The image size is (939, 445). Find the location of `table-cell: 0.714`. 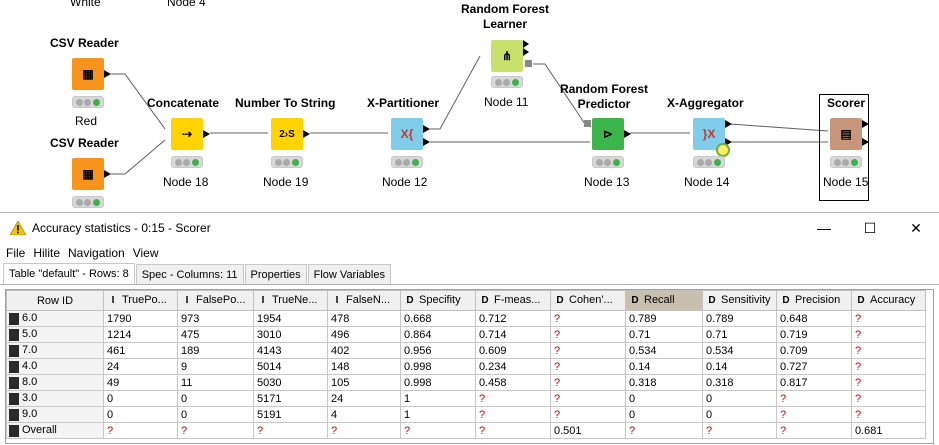

table-cell: 0.714 is located at coordinates (513, 334).